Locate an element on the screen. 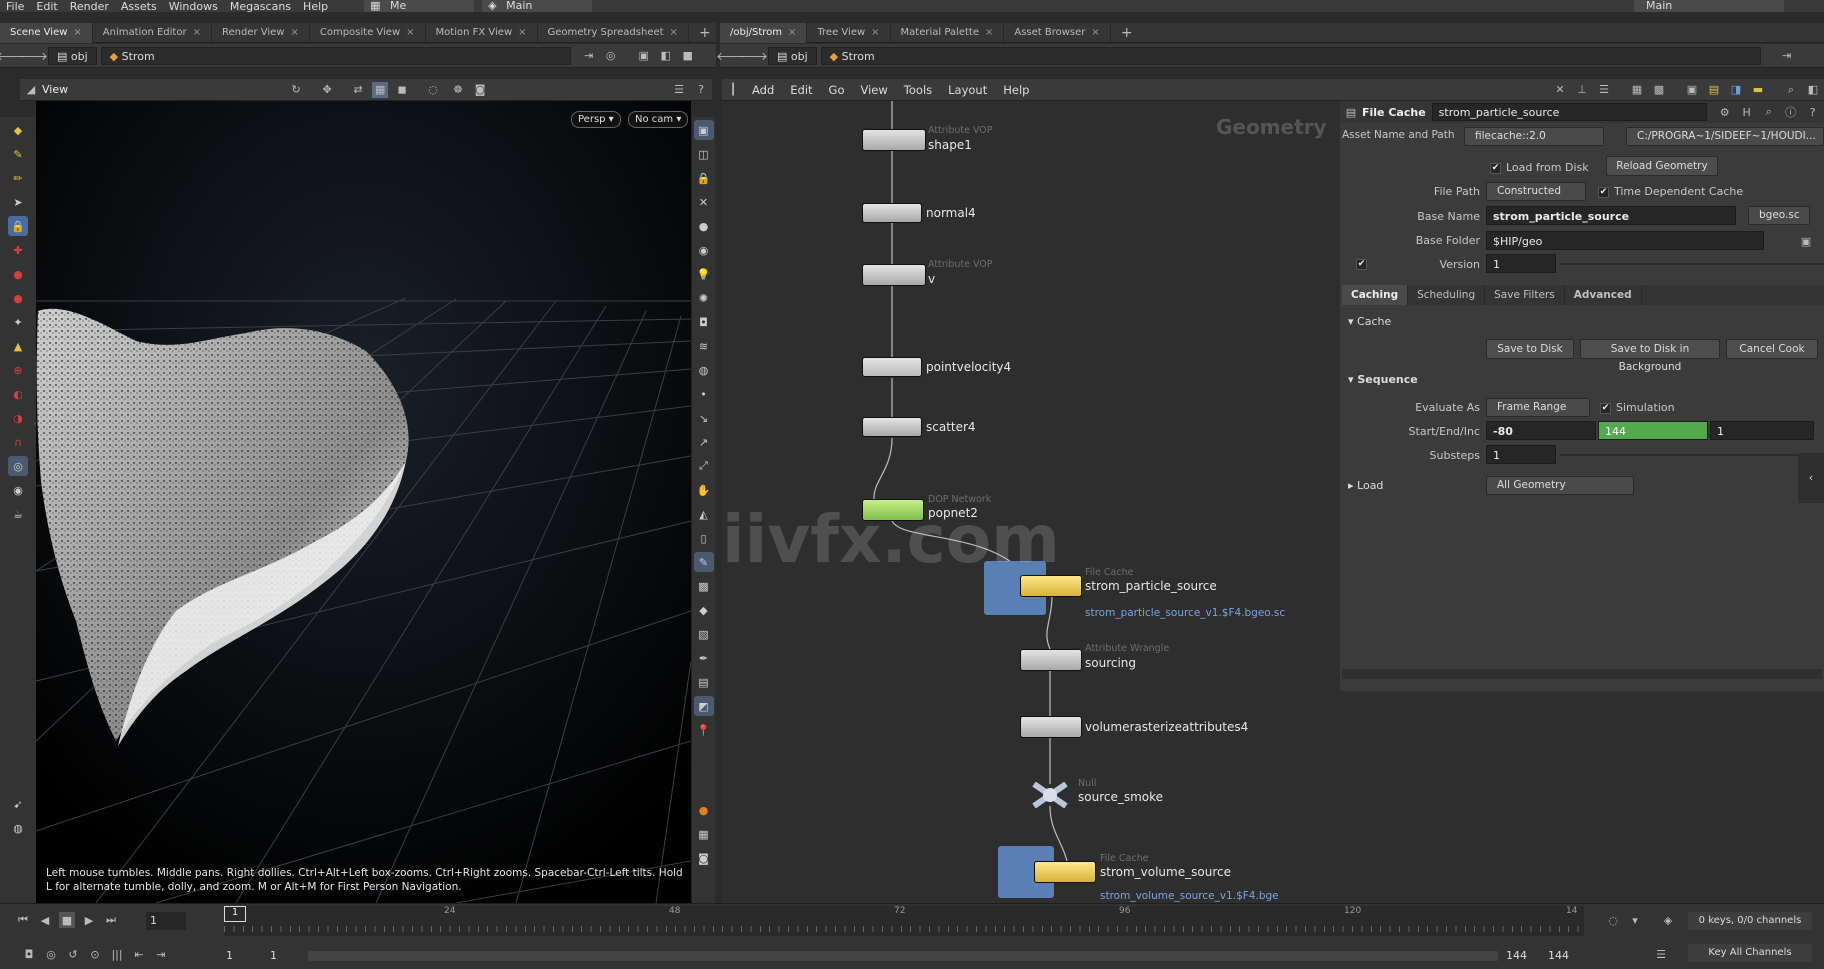  menu-go: Go is located at coordinates (837, 90).